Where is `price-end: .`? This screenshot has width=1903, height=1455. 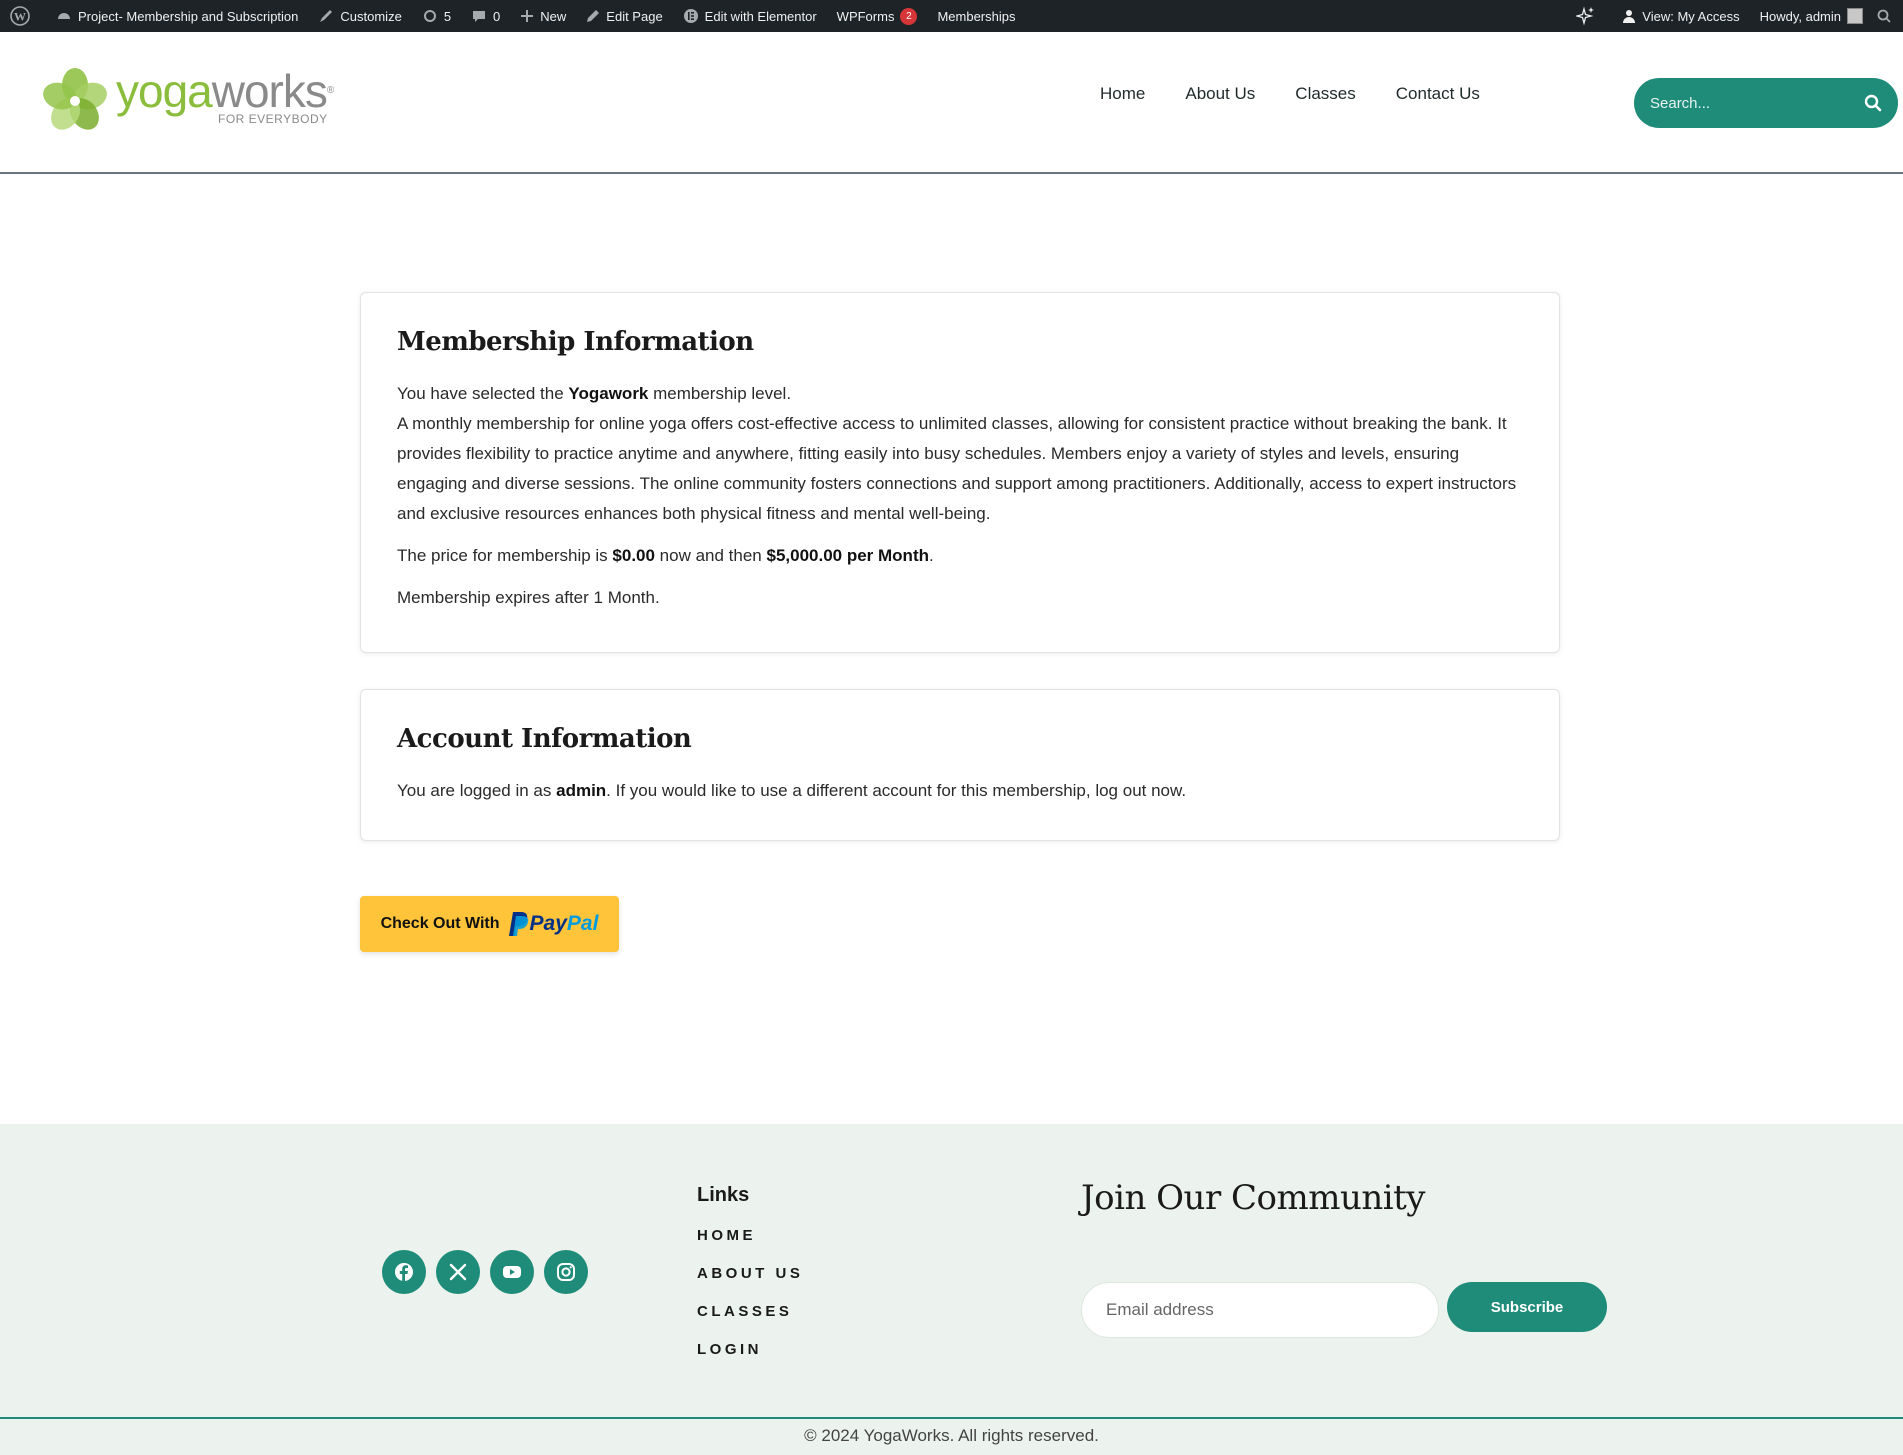 price-end: . is located at coordinates (931, 555).